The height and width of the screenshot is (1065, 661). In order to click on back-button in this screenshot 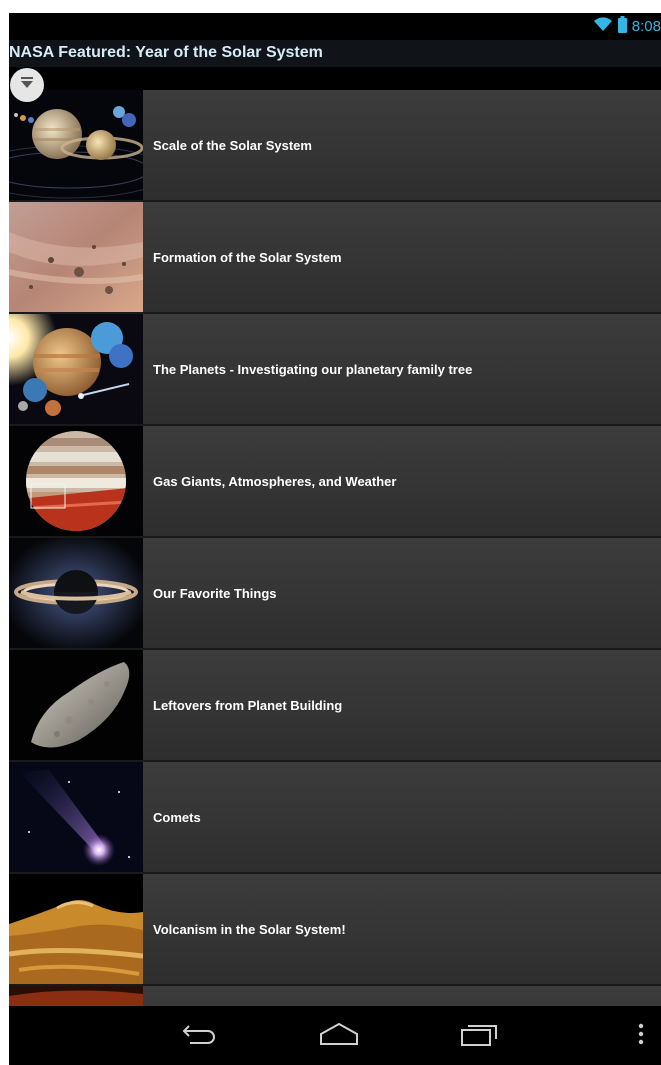, I will do `click(199, 1036)`.